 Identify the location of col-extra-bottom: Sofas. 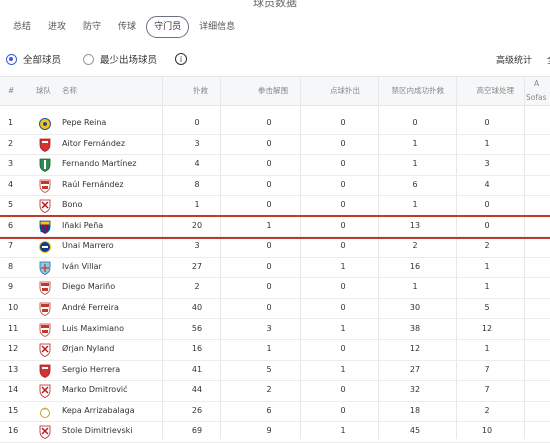
(536, 98).